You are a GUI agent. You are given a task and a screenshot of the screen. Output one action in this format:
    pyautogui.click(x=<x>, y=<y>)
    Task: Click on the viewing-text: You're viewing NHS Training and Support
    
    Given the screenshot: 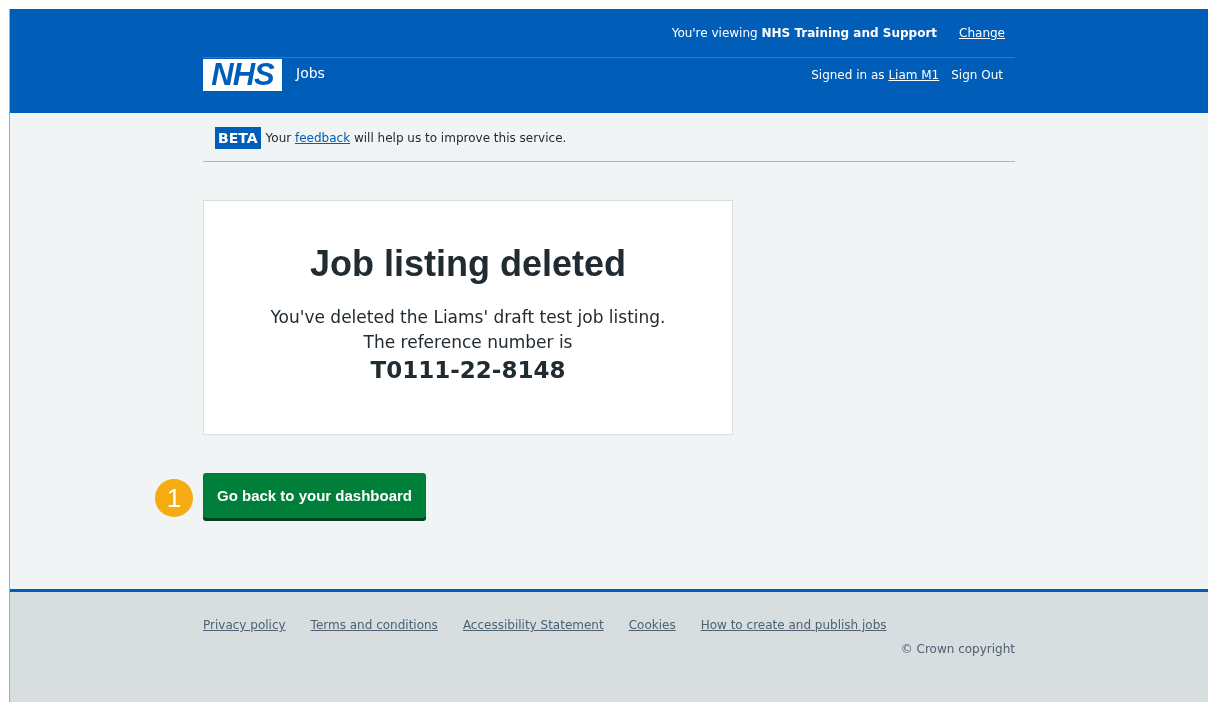 What is the action you would take?
    pyautogui.click(x=804, y=33)
    